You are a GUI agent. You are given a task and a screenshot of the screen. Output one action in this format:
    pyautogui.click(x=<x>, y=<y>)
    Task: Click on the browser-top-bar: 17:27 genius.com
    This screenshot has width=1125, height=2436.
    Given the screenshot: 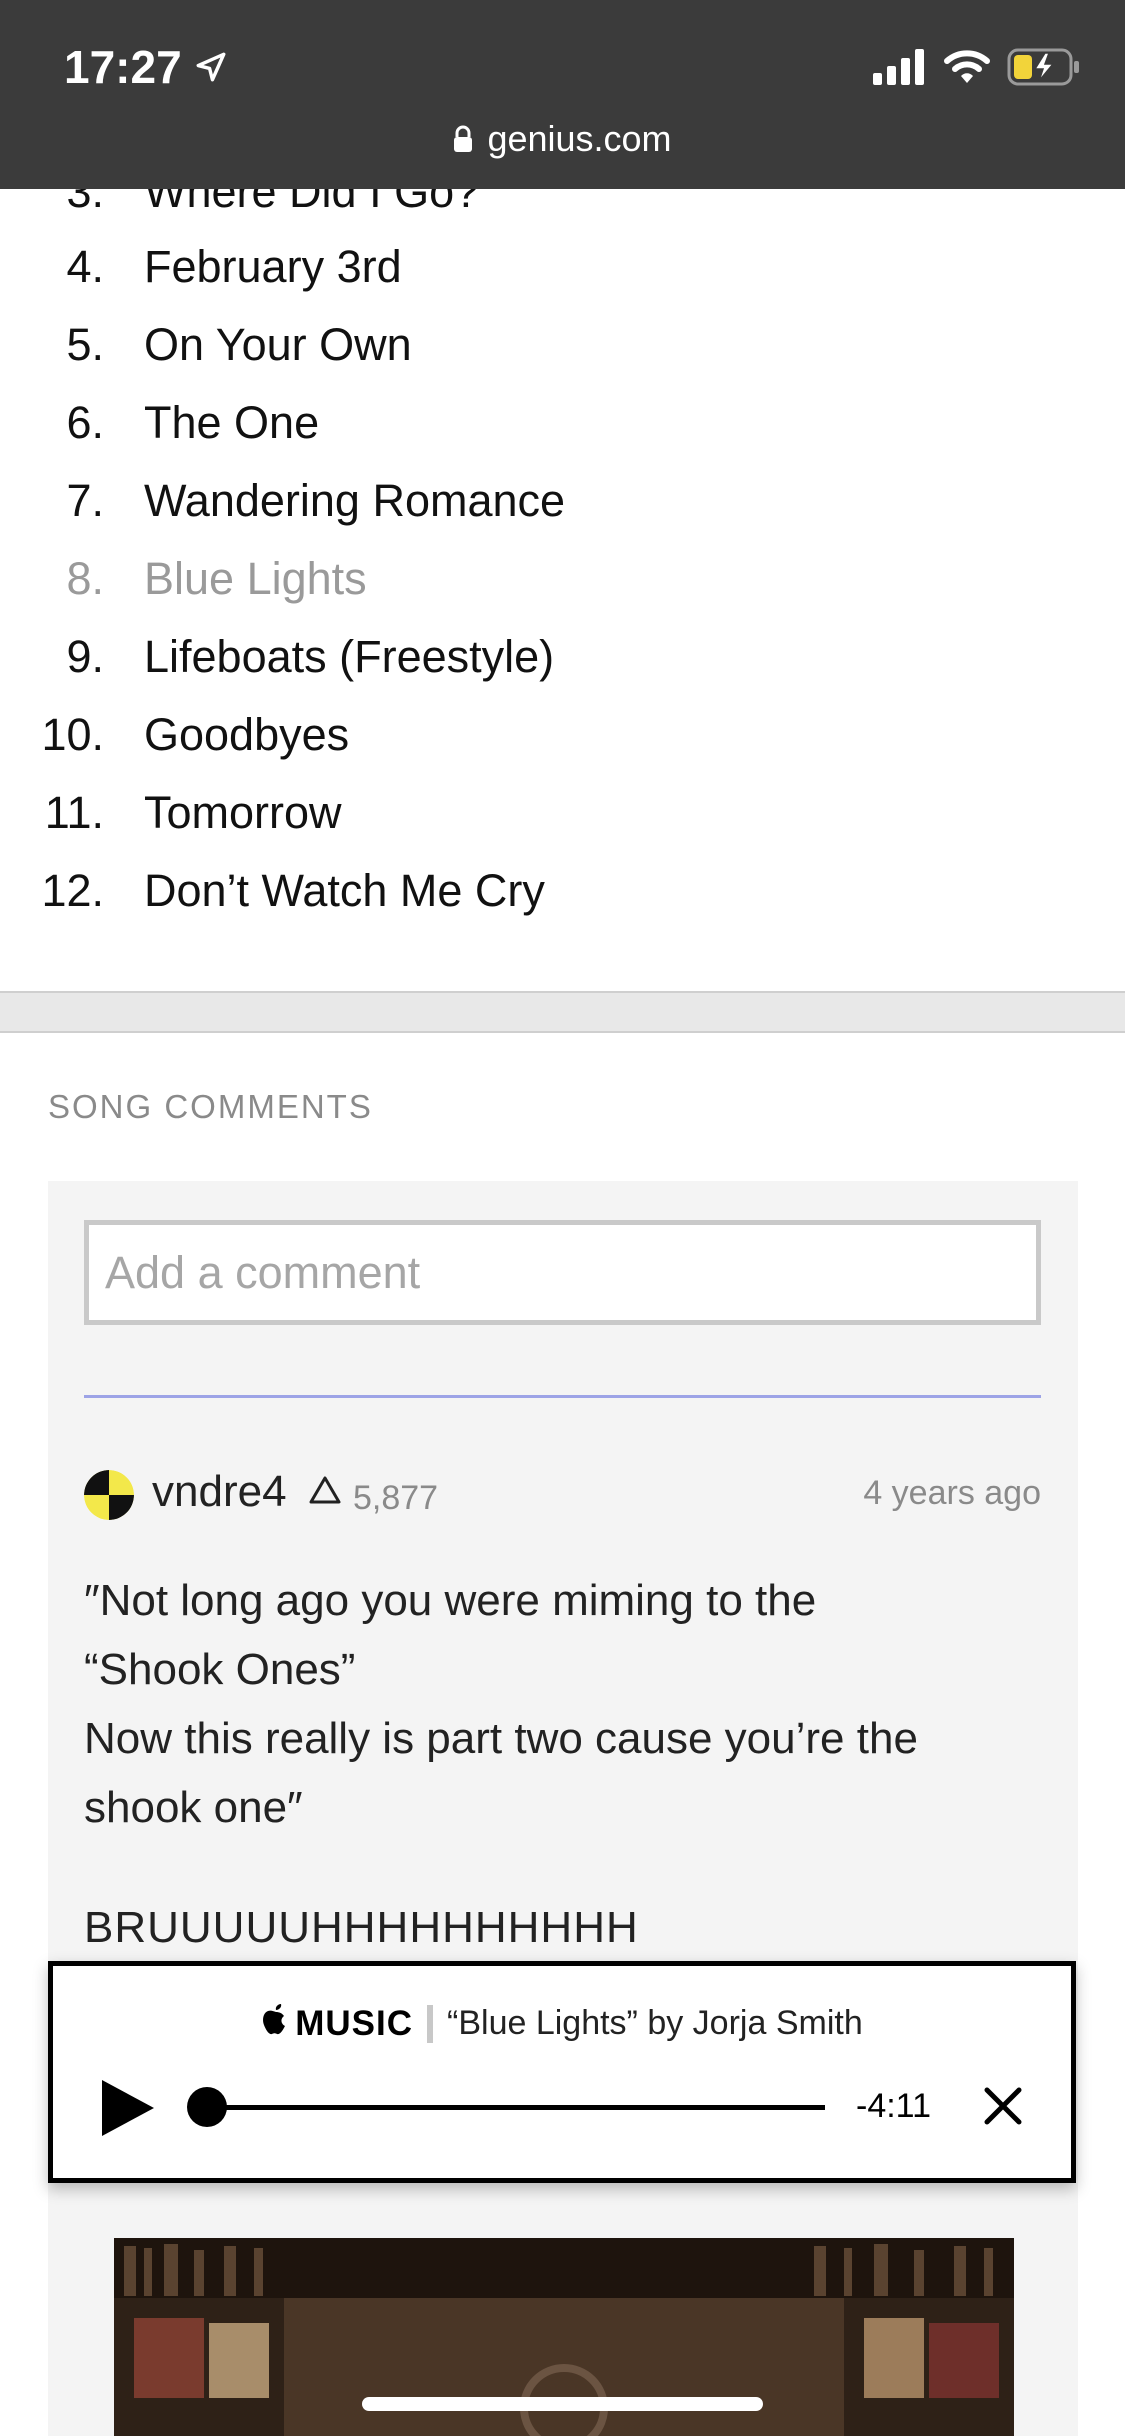 What is the action you would take?
    pyautogui.click(x=562, y=94)
    